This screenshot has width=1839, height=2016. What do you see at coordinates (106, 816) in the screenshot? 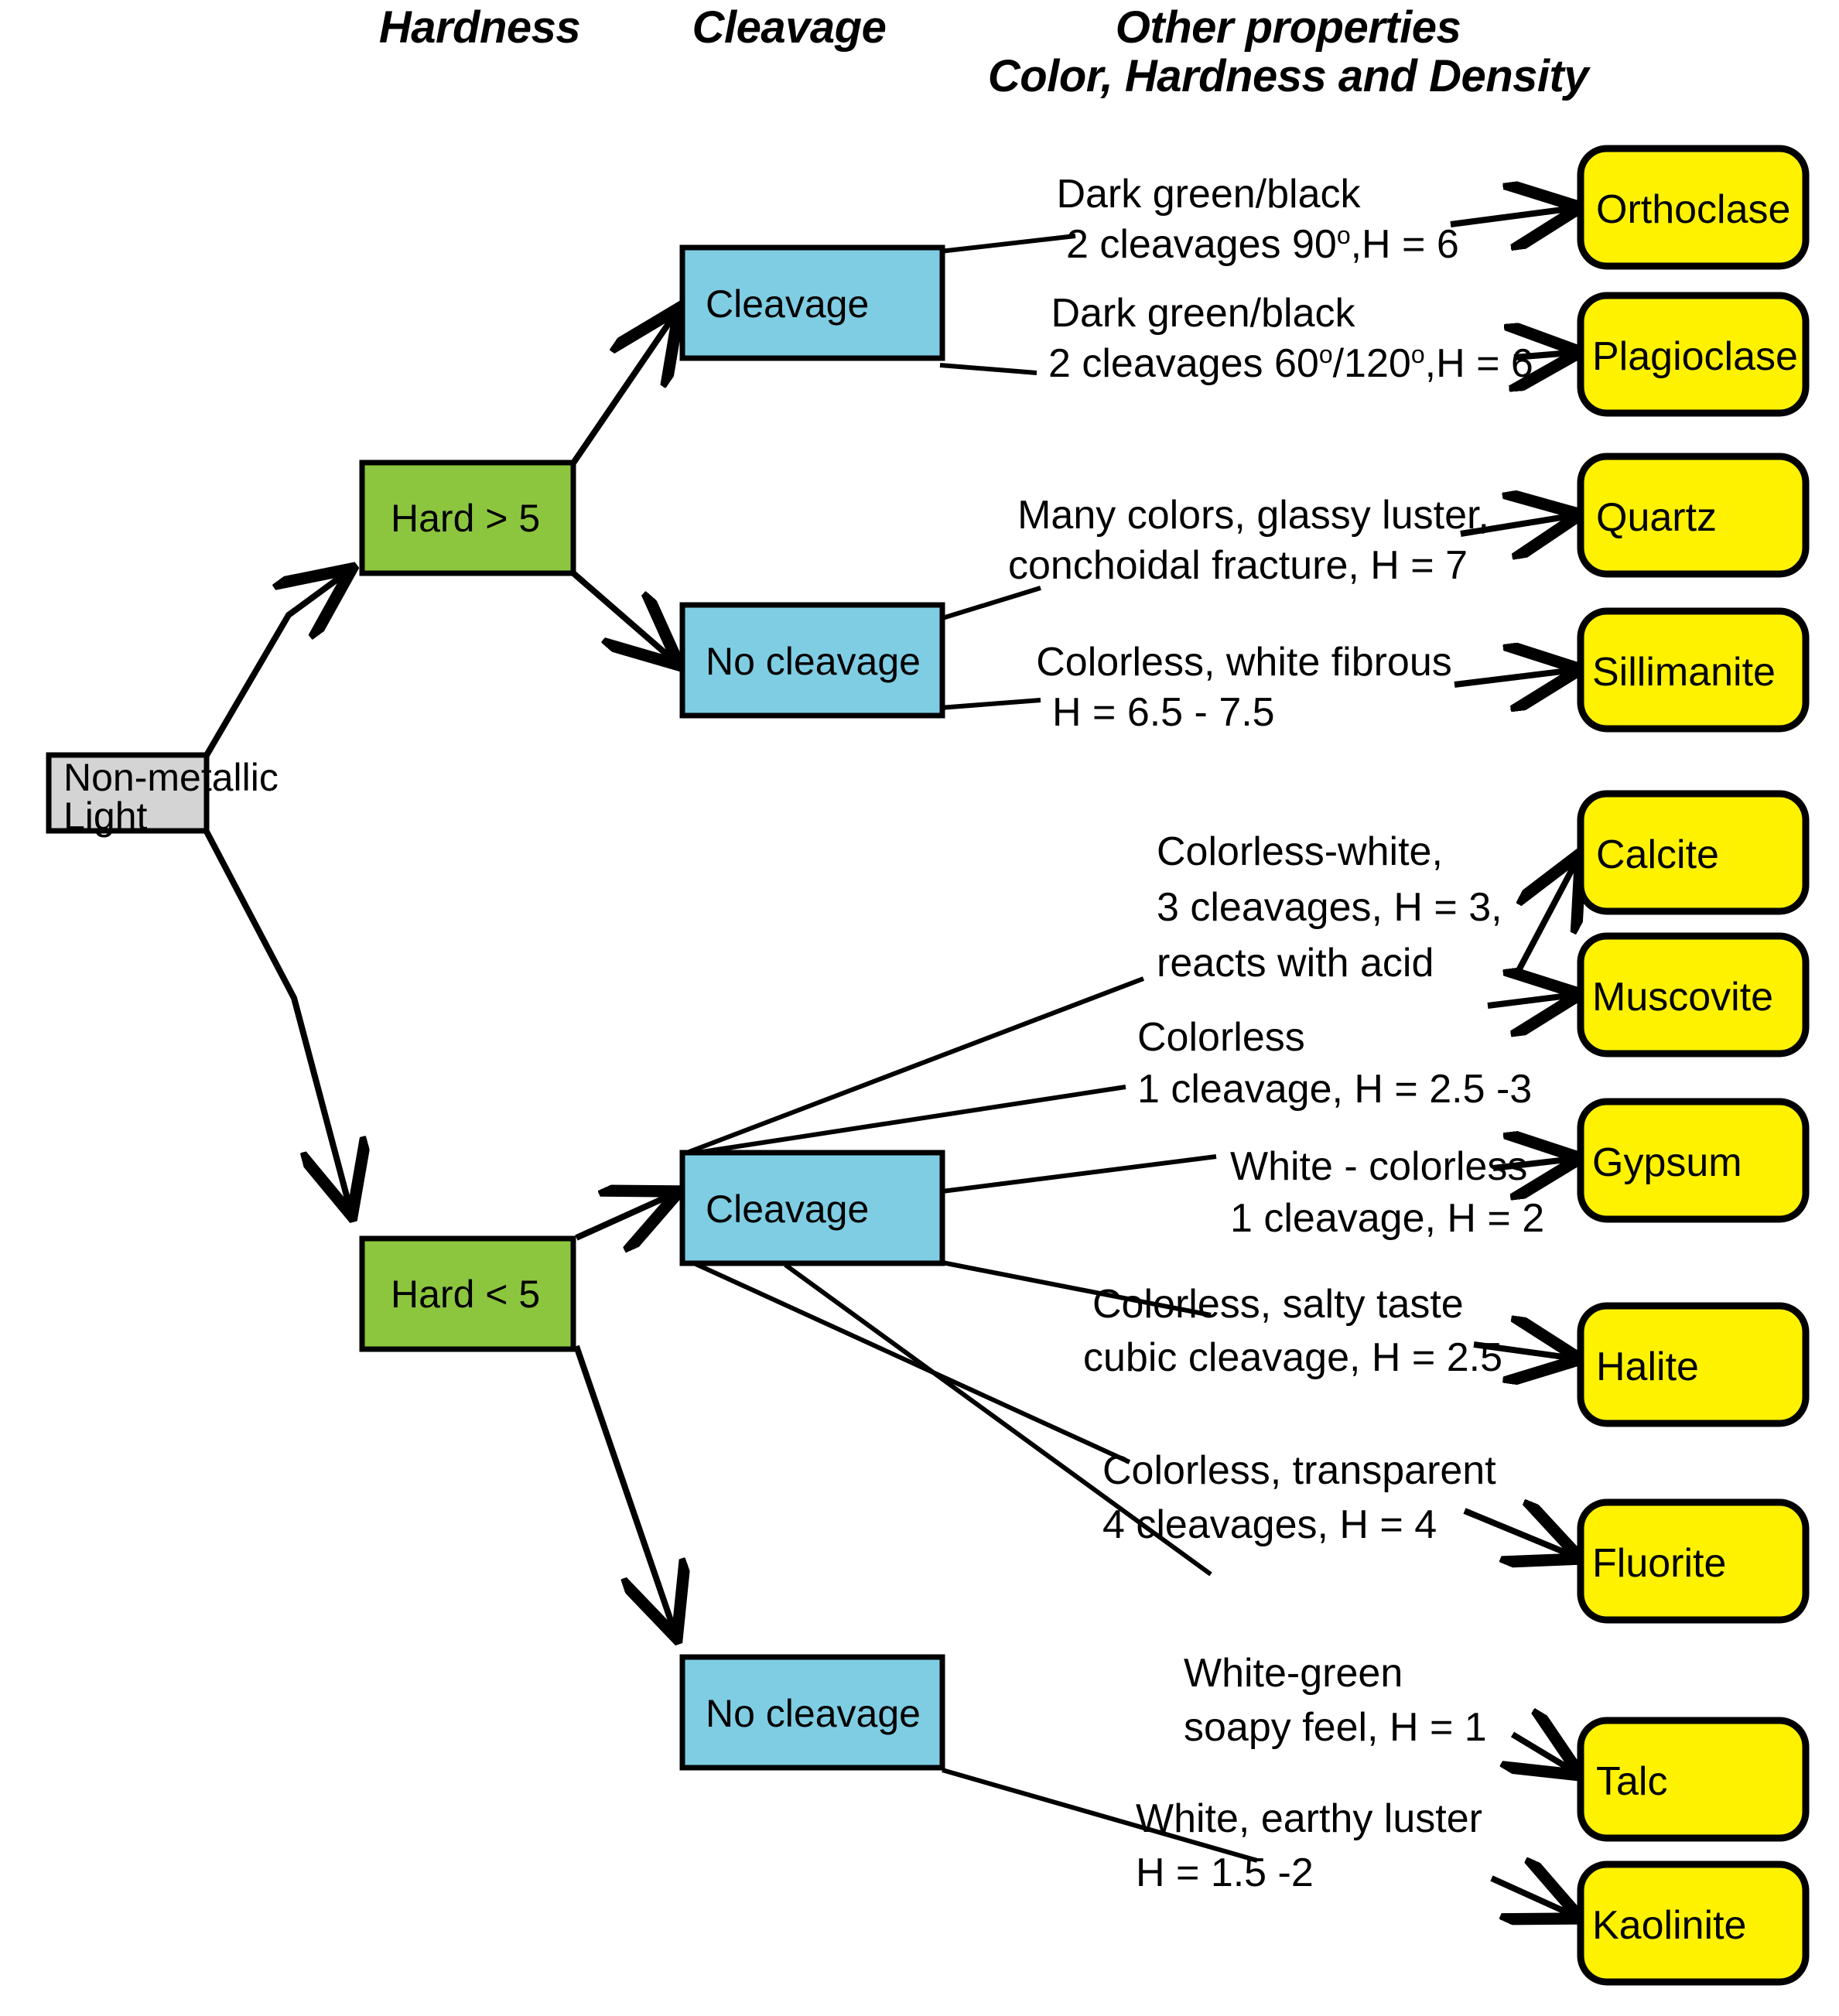
I see `node-non-metallic-light-label-line2: Light` at bounding box center [106, 816].